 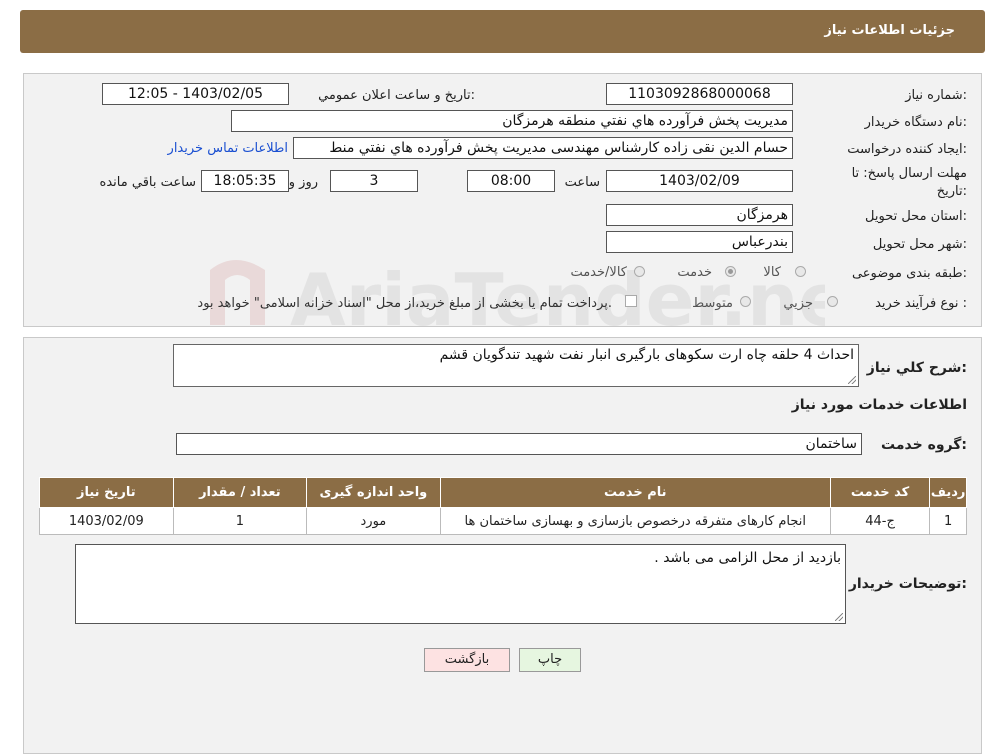 What do you see at coordinates (106, 521) in the screenshot?
I see `cell-need-date: 1403/02/09` at bounding box center [106, 521].